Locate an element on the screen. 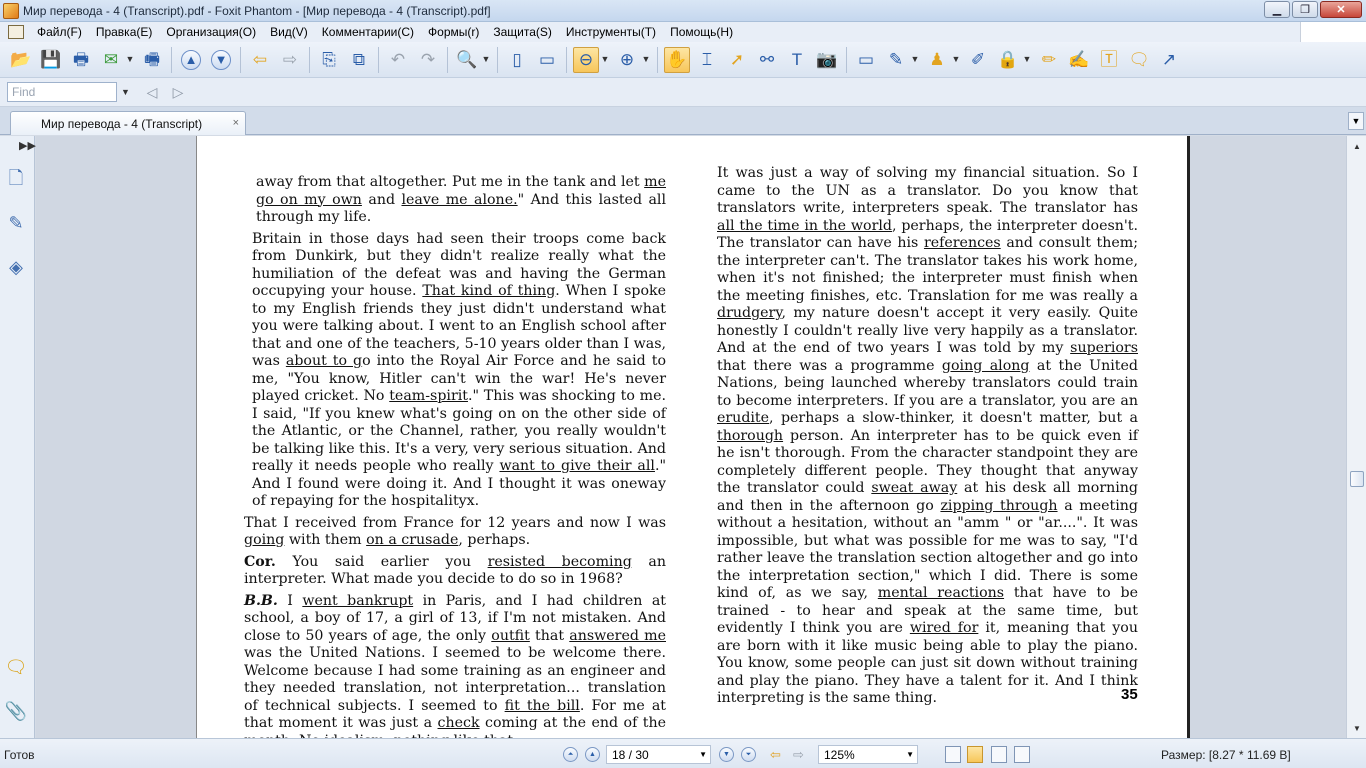 Image resolution: width=1366 pixels, height=768 pixels. fit-page-icon: ▯ is located at coordinates (517, 60).